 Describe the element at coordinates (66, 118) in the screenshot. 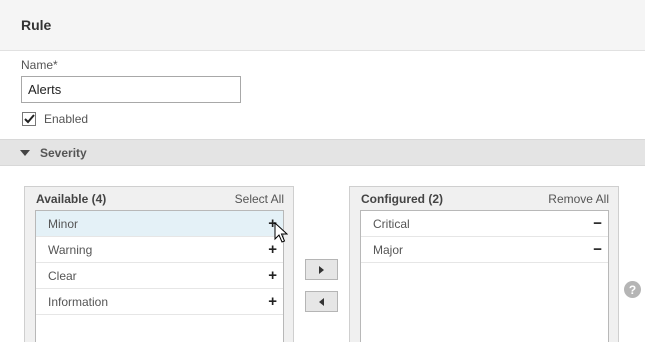

I see `enabled-label: Enabled` at that location.